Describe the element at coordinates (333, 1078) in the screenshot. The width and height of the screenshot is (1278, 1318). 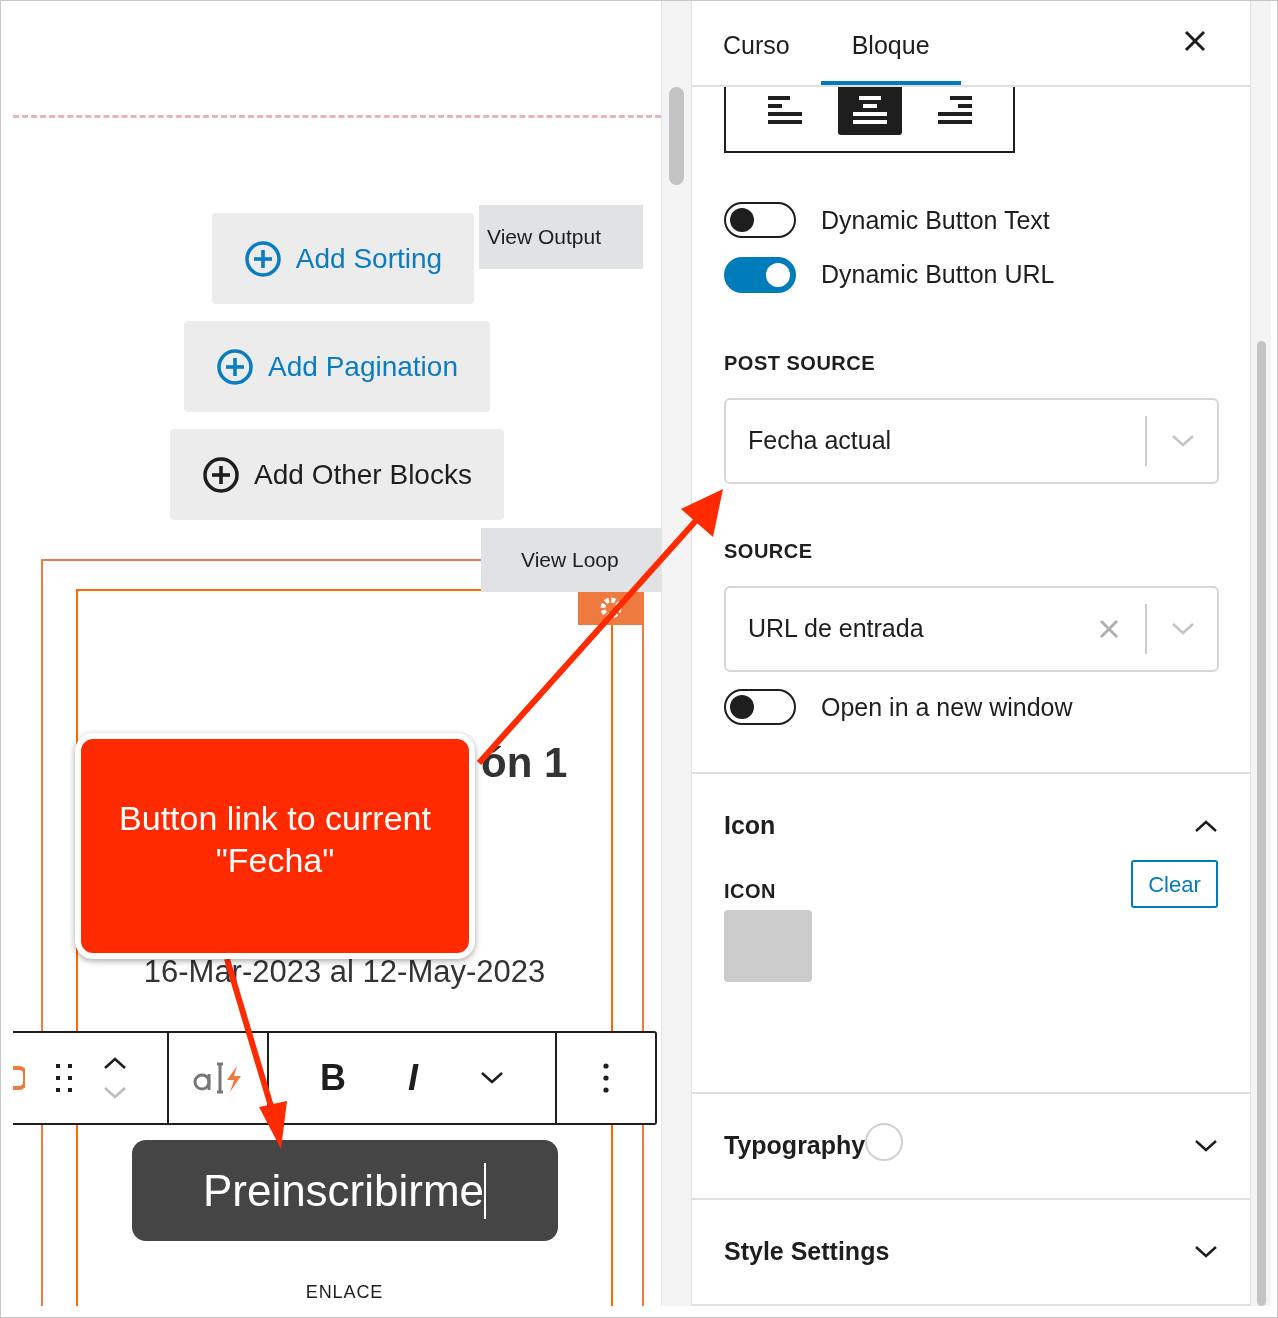
I see `bold-button: B` at that location.